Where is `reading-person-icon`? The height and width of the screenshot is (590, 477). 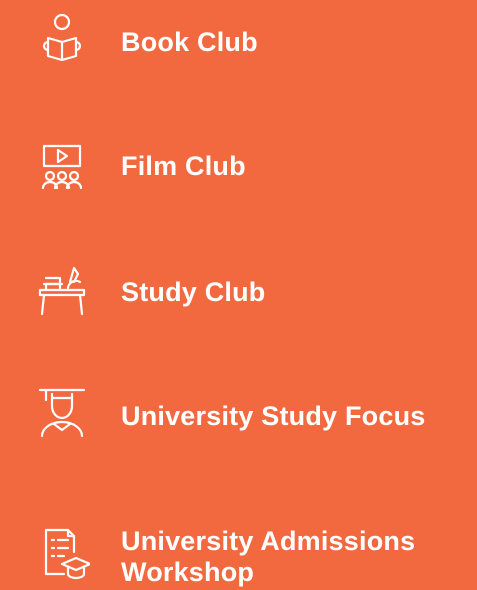
reading-person-icon is located at coordinates (62, 38).